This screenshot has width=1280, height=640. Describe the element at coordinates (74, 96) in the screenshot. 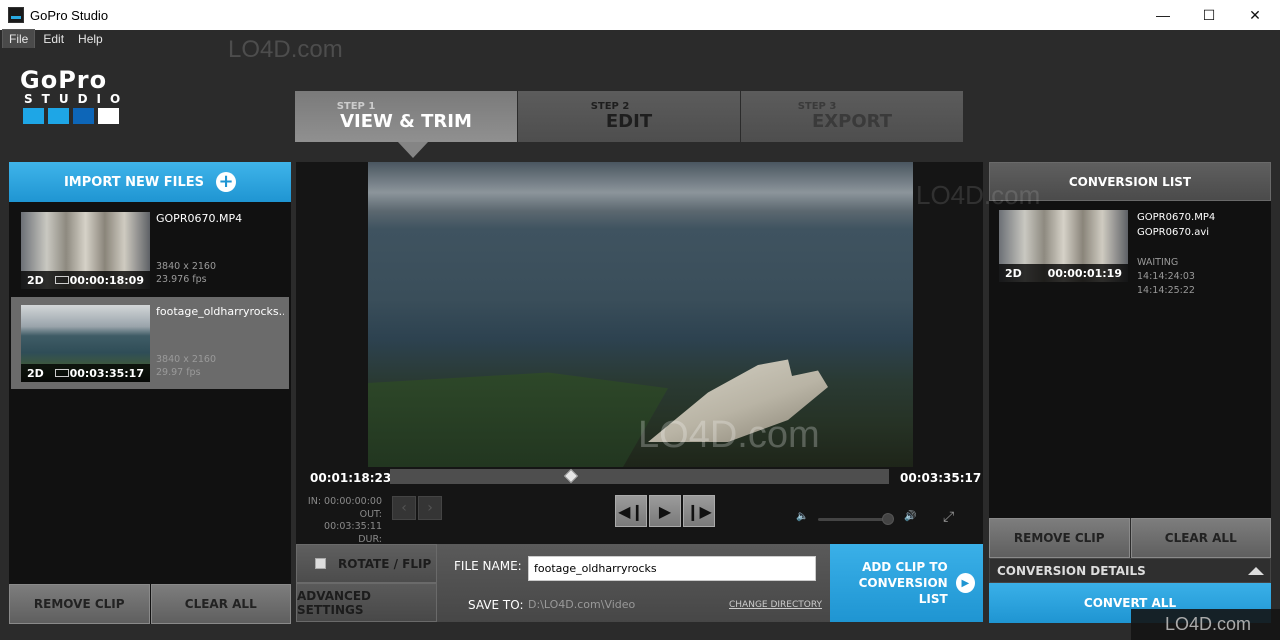

I see `gopro-studio-logo: GoPro STUDIO` at that location.